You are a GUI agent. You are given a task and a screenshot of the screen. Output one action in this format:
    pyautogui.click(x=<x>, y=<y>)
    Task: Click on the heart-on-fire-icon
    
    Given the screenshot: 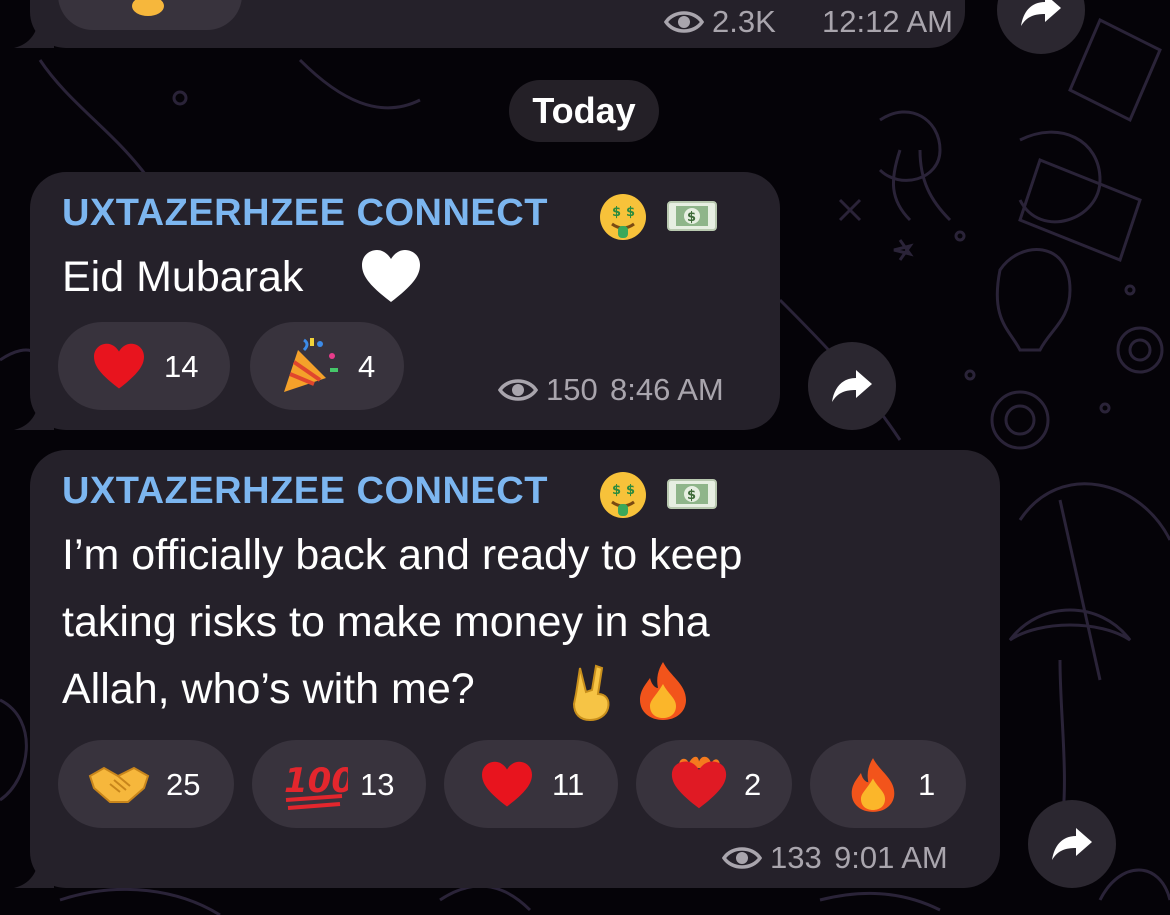 What is the action you would take?
    pyautogui.click(x=699, y=782)
    